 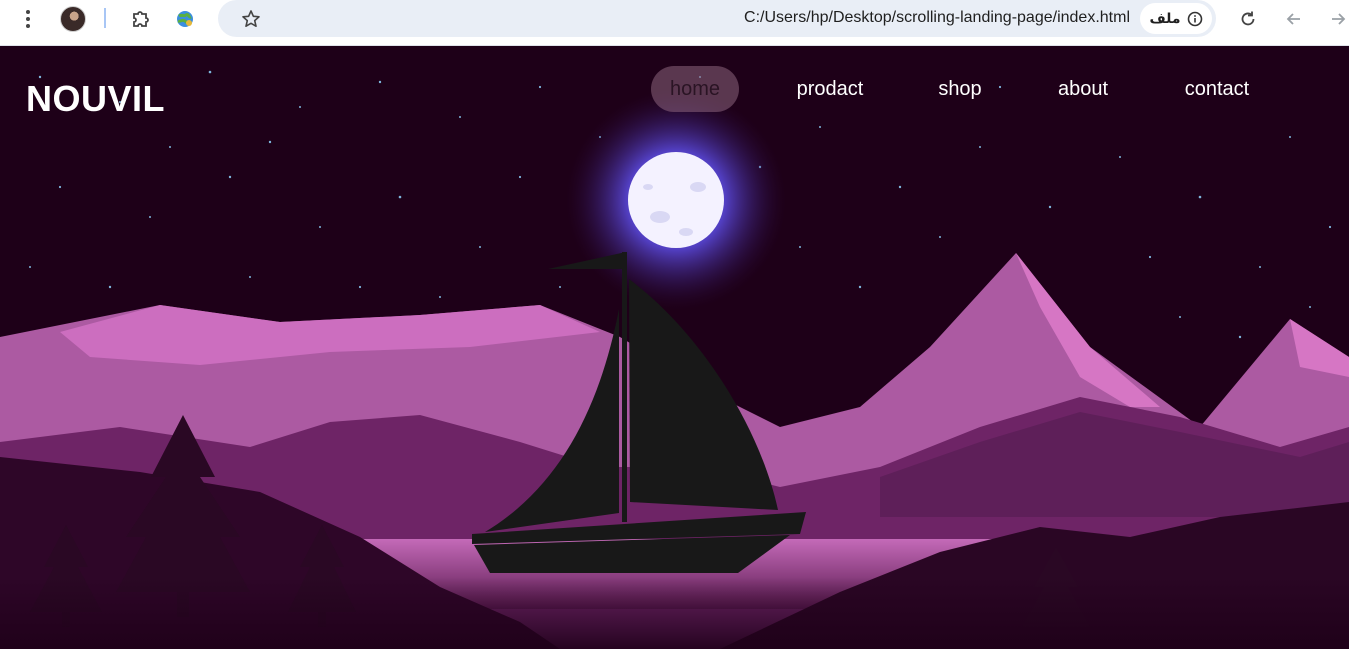 What do you see at coordinates (674, 613) in the screenshot?
I see `foreground-fade` at bounding box center [674, 613].